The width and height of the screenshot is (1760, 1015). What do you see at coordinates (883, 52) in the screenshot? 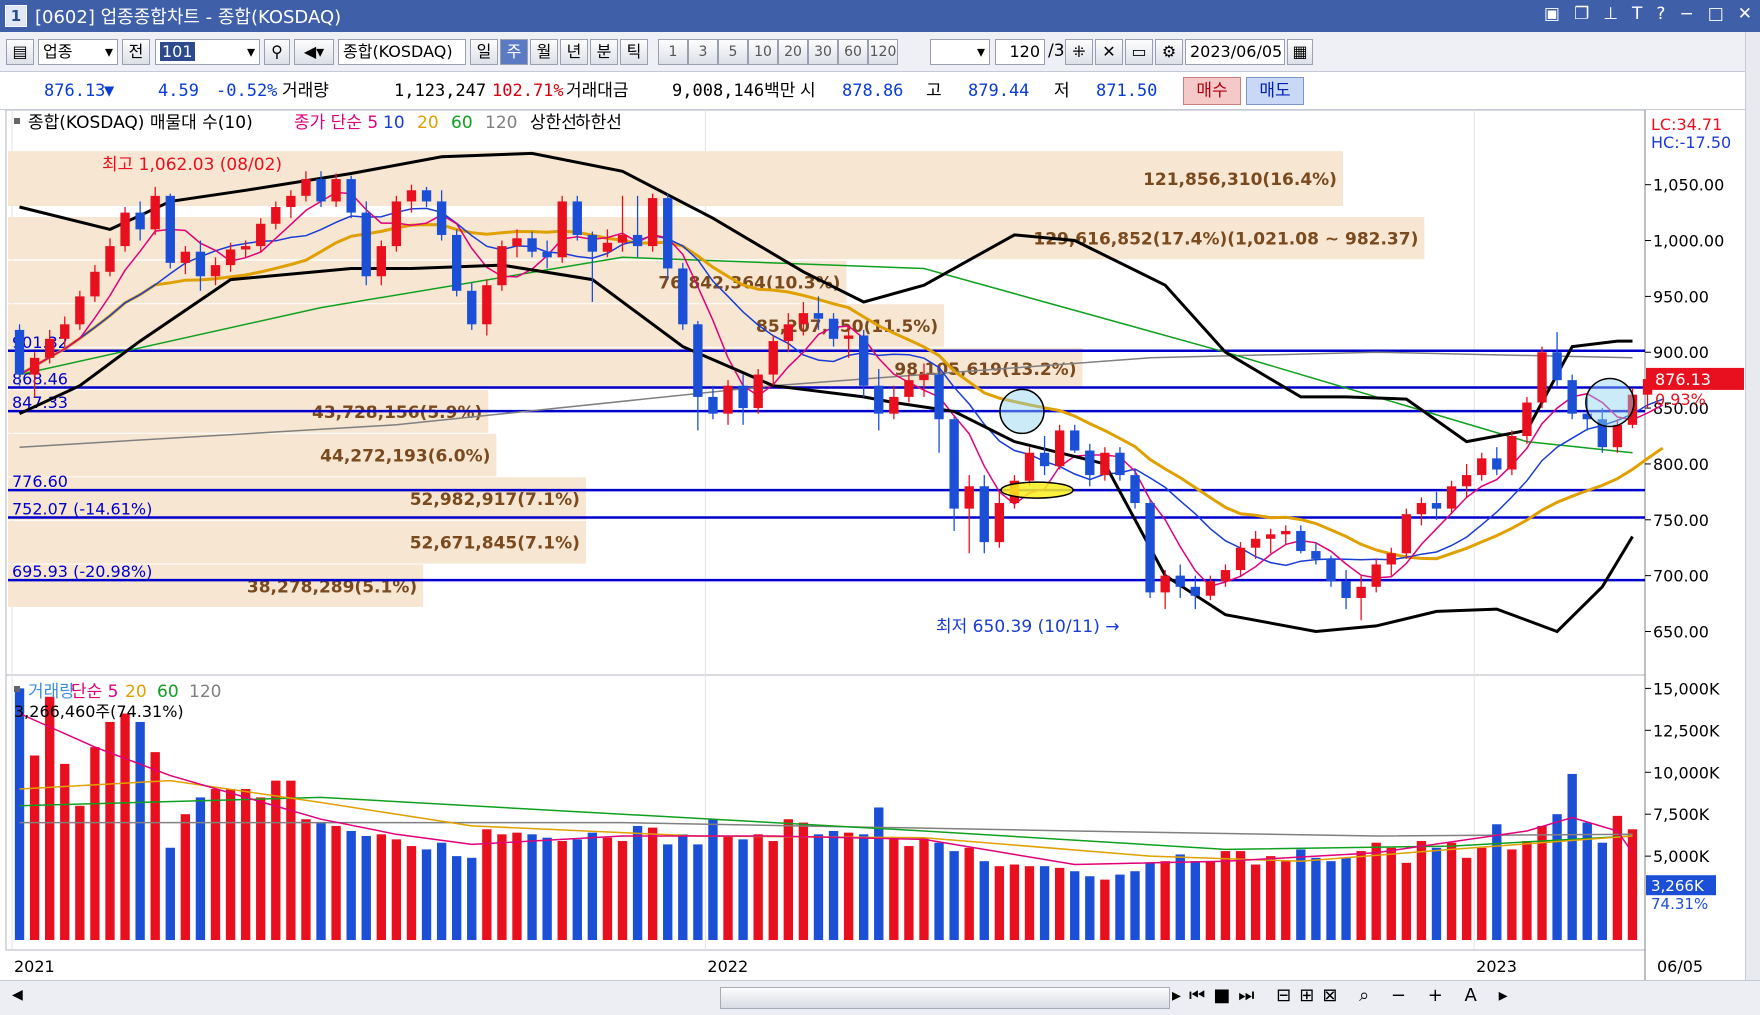
I see `interval-button: 120` at bounding box center [883, 52].